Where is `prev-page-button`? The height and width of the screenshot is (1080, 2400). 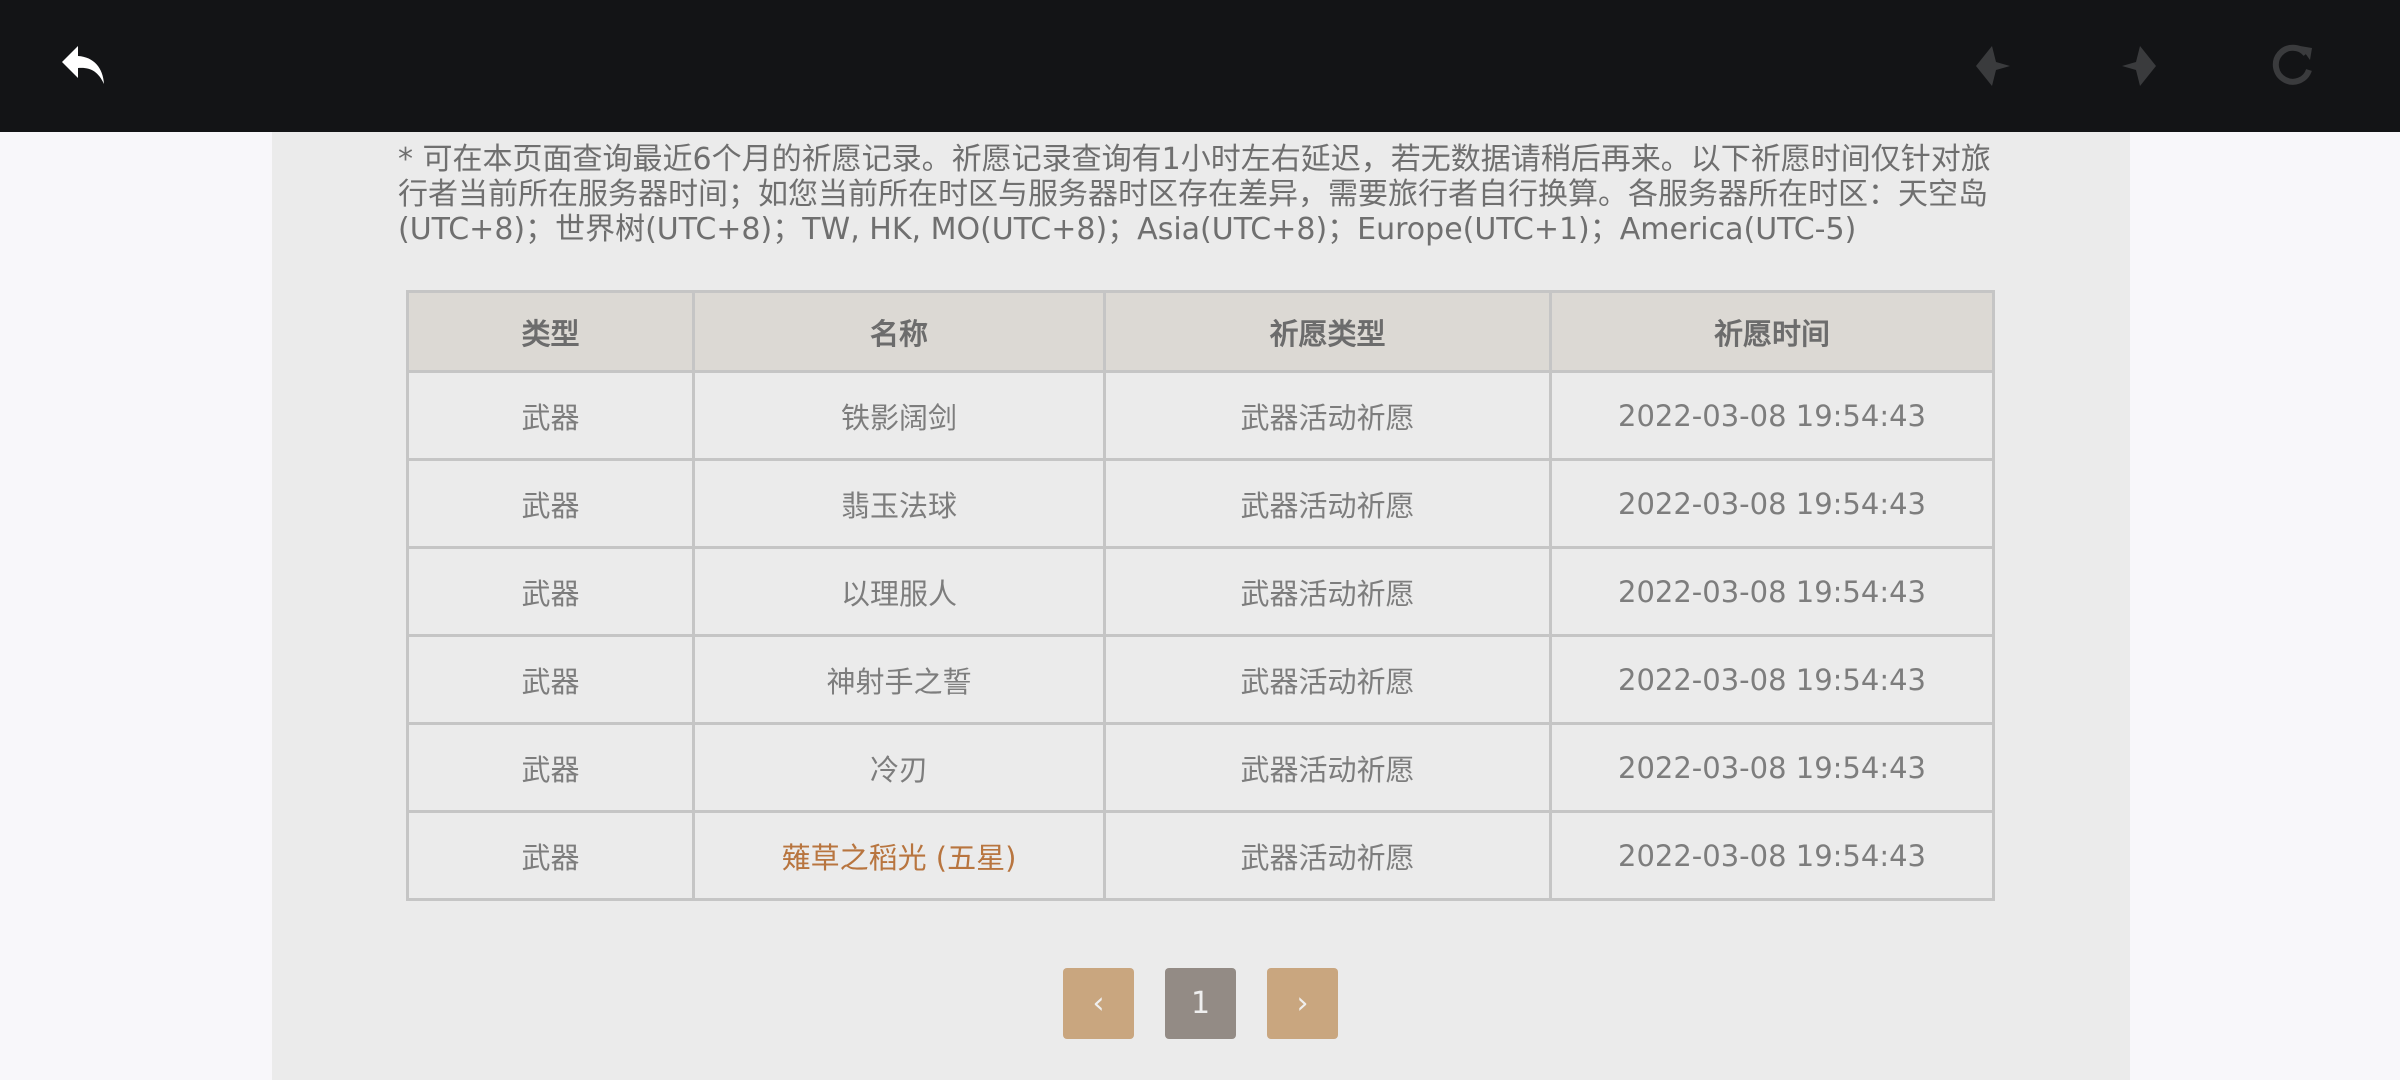
prev-page-button is located at coordinates (1992, 66).